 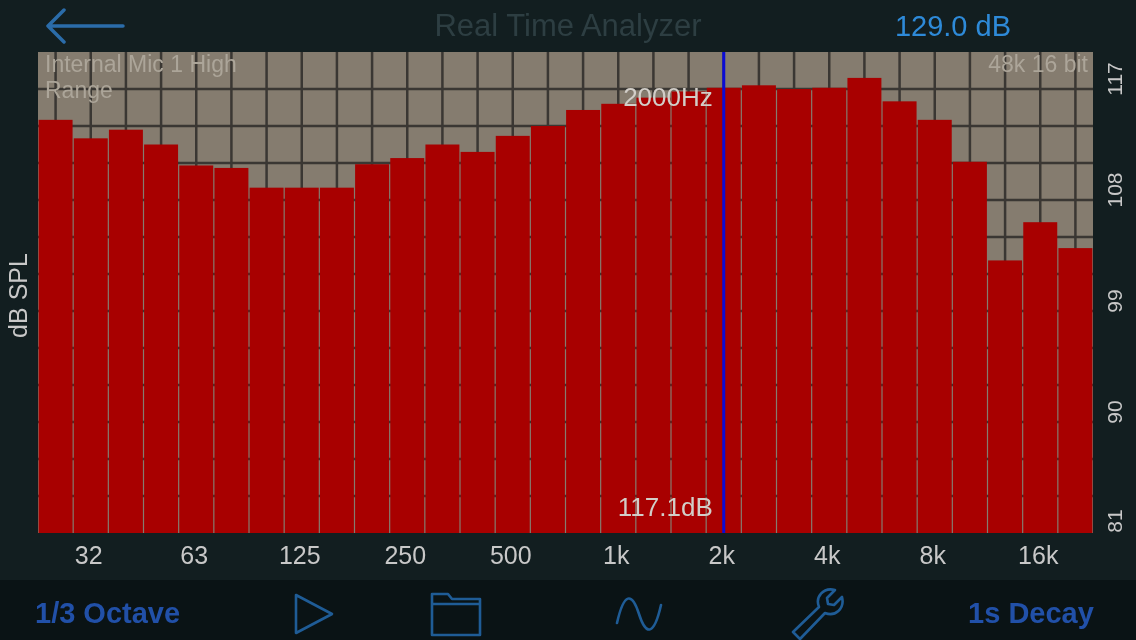 What do you see at coordinates (88, 555) in the screenshot?
I see `frequency-tick-label: 32` at bounding box center [88, 555].